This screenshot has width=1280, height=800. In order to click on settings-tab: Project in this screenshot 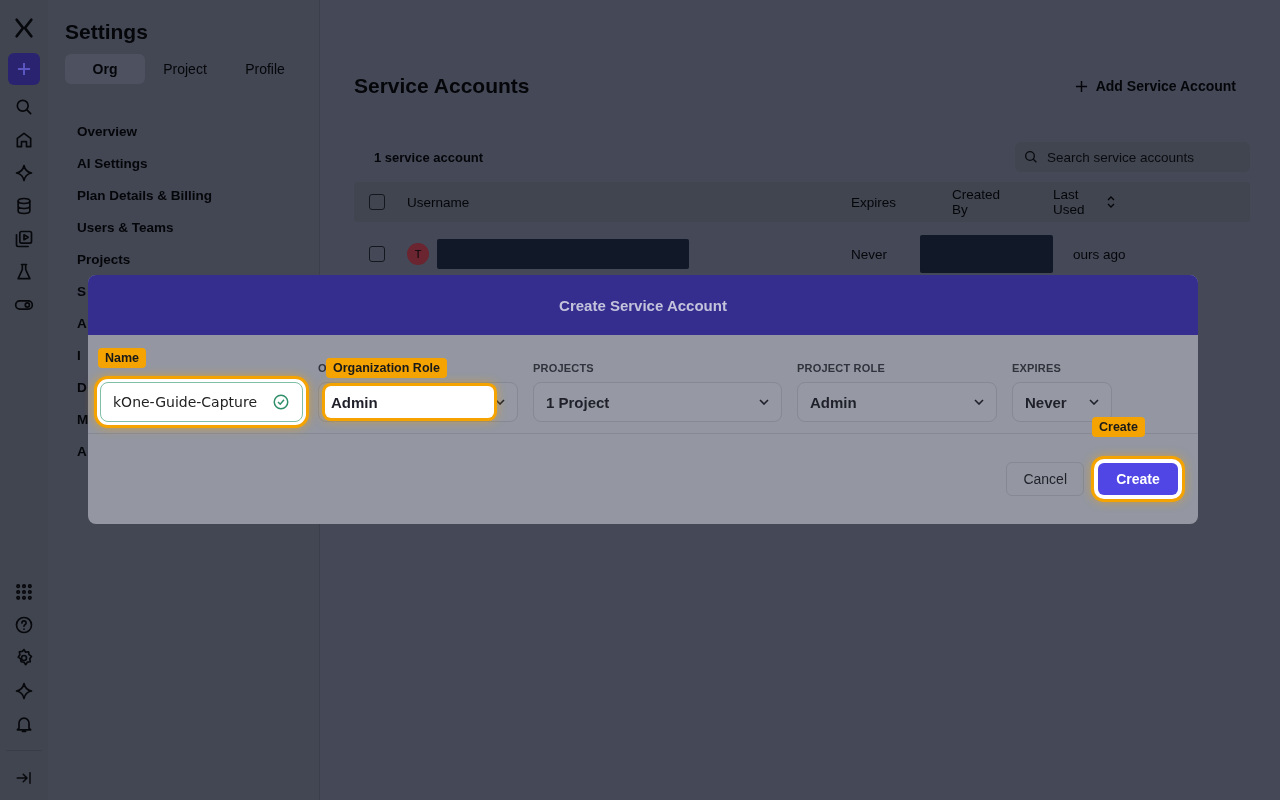, I will do `click(185, 69)`.